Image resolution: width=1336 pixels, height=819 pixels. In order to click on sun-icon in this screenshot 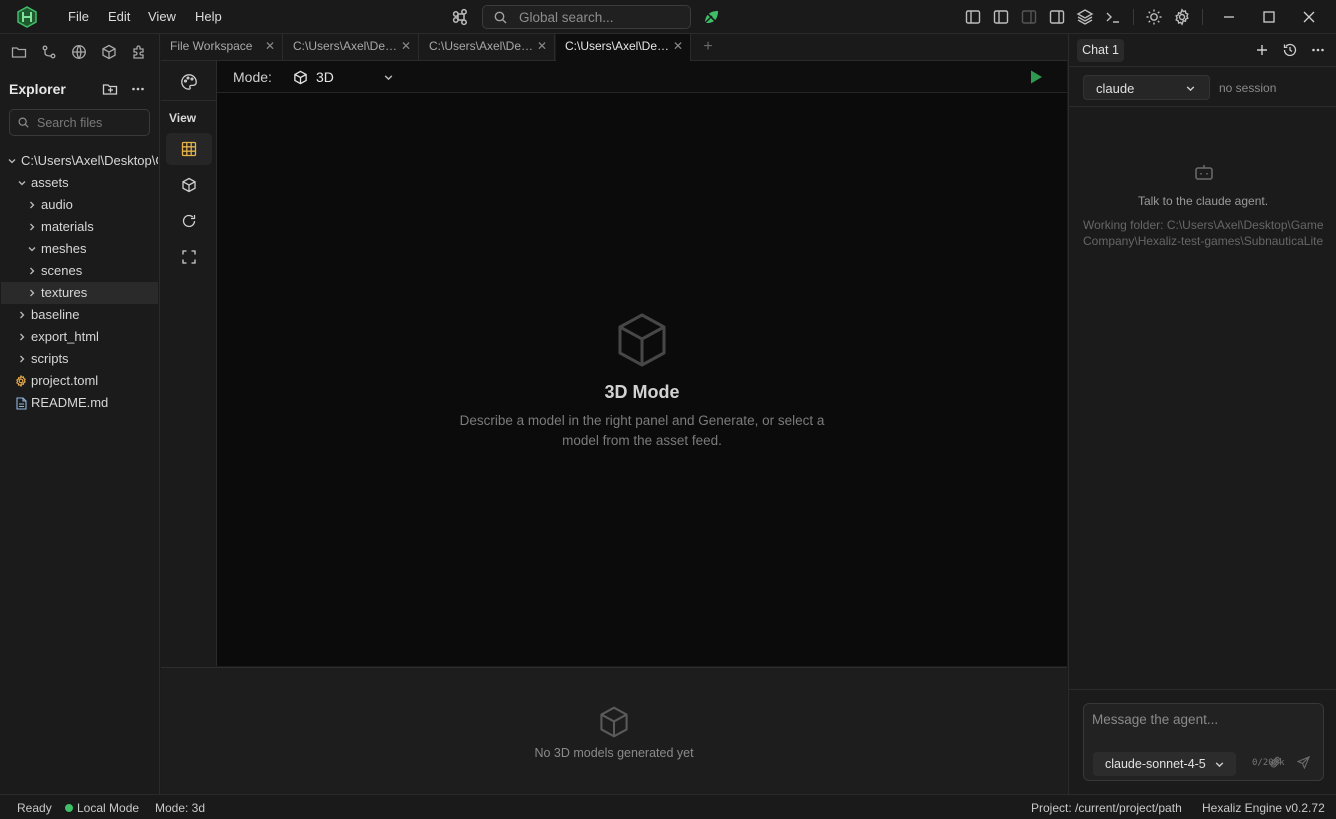, I will do `click(1154, 17)`.